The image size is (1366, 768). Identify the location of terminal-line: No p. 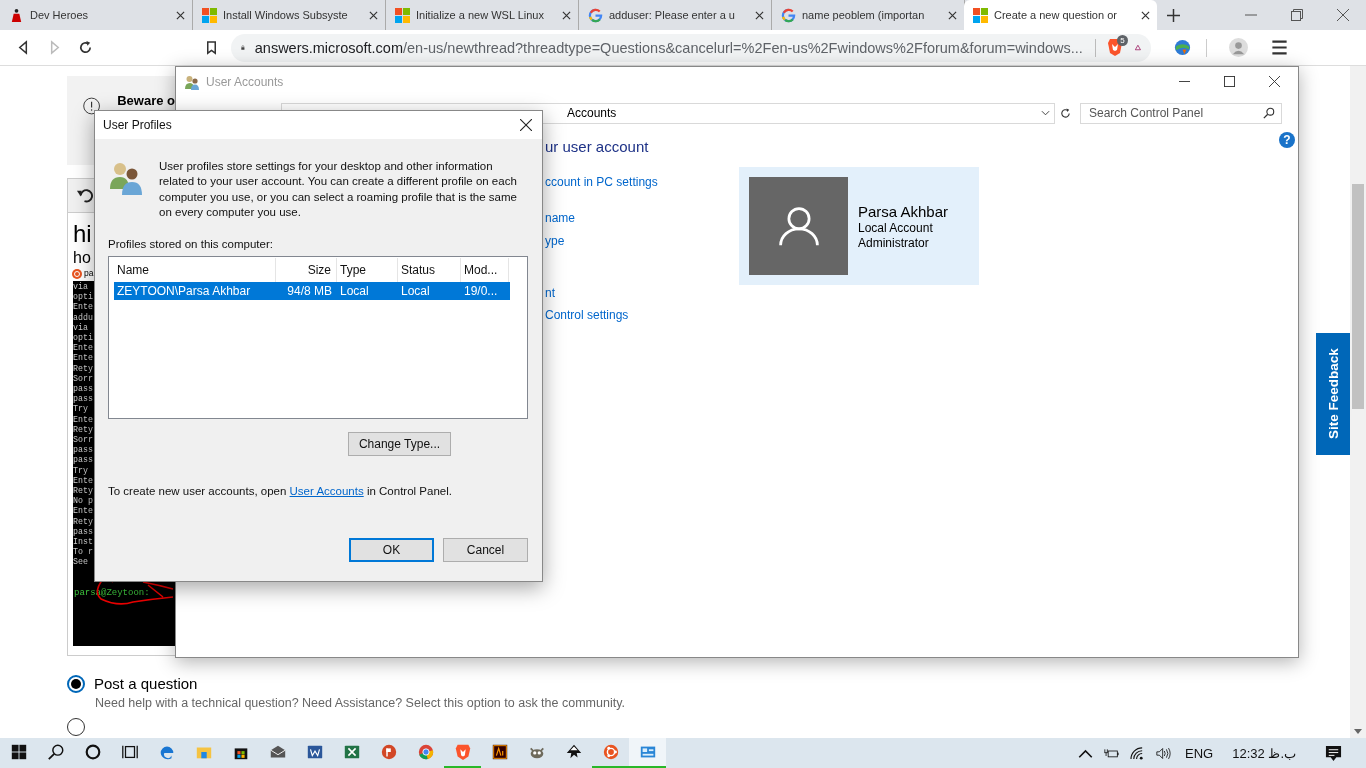
(83, 501).